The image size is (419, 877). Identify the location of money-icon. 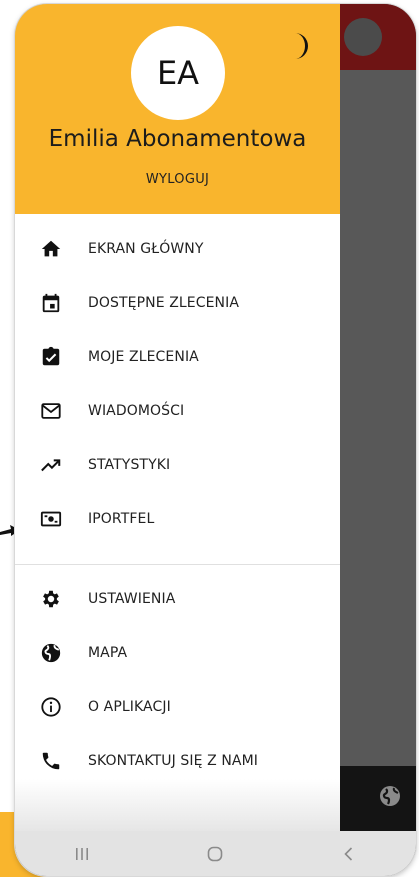
(51, 519).